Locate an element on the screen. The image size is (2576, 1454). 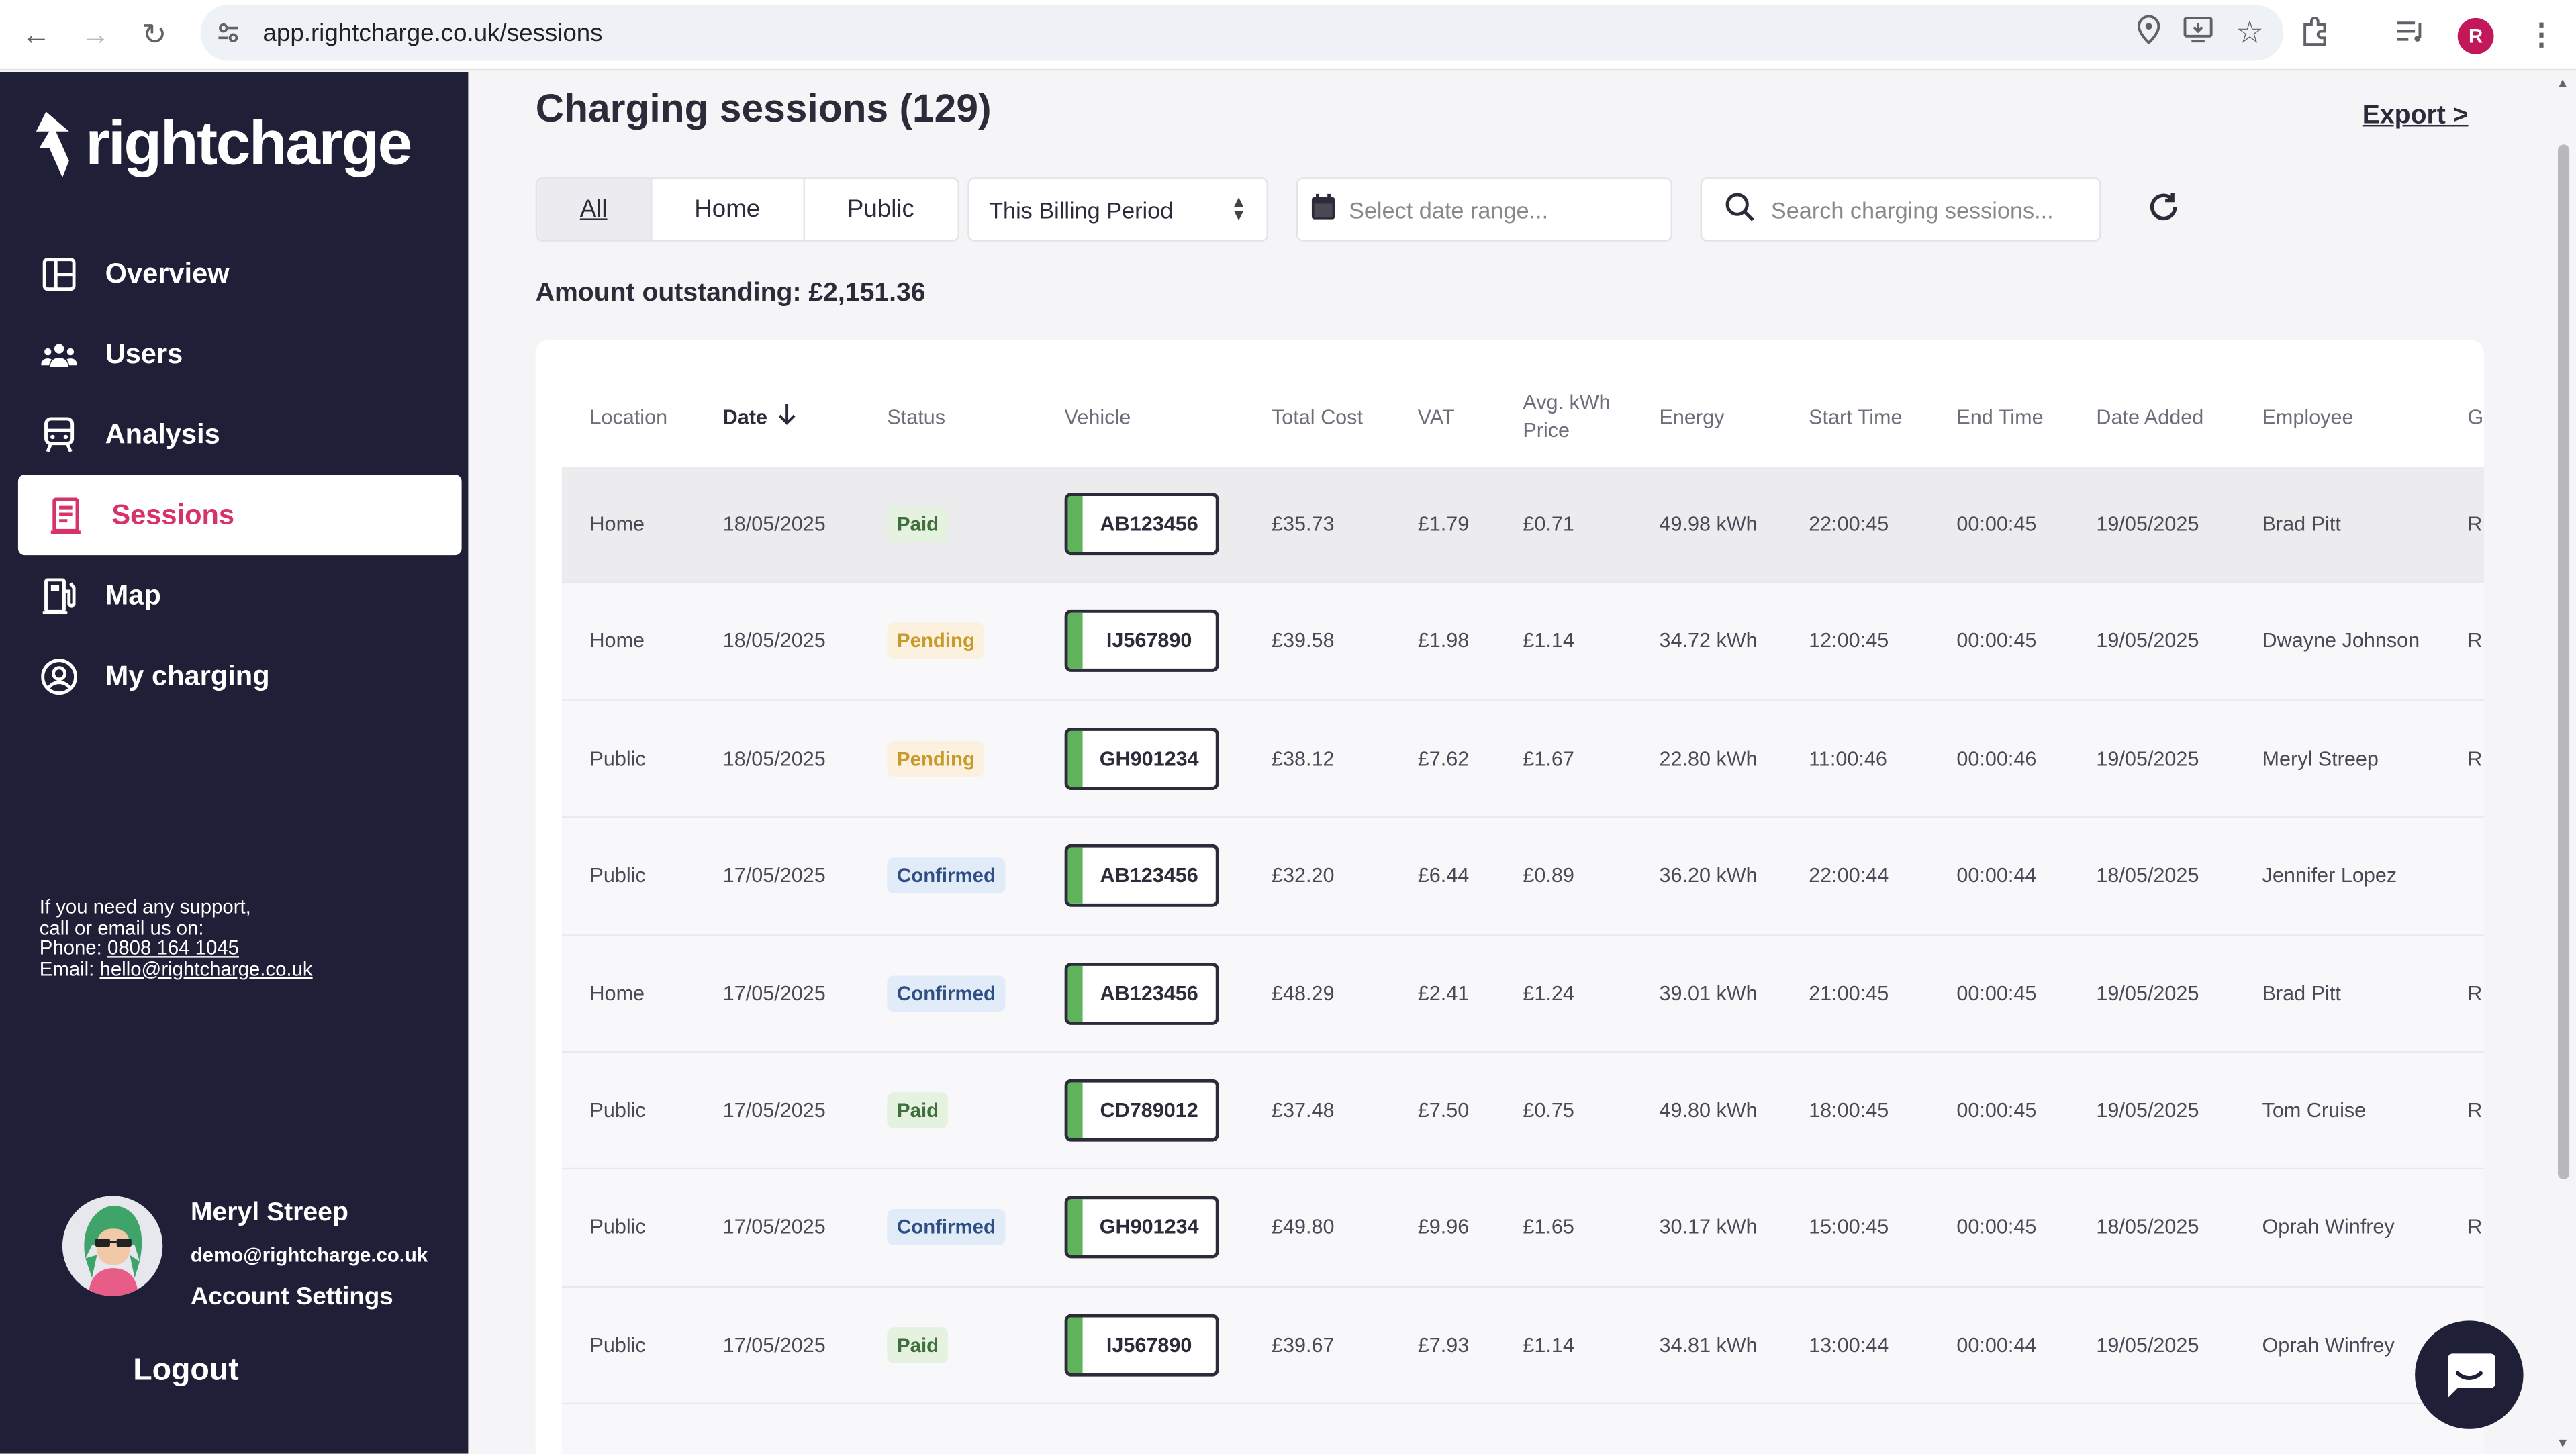
url-text: app.rightcharge.co.uk/sessions is located at coordinates (433, 33).